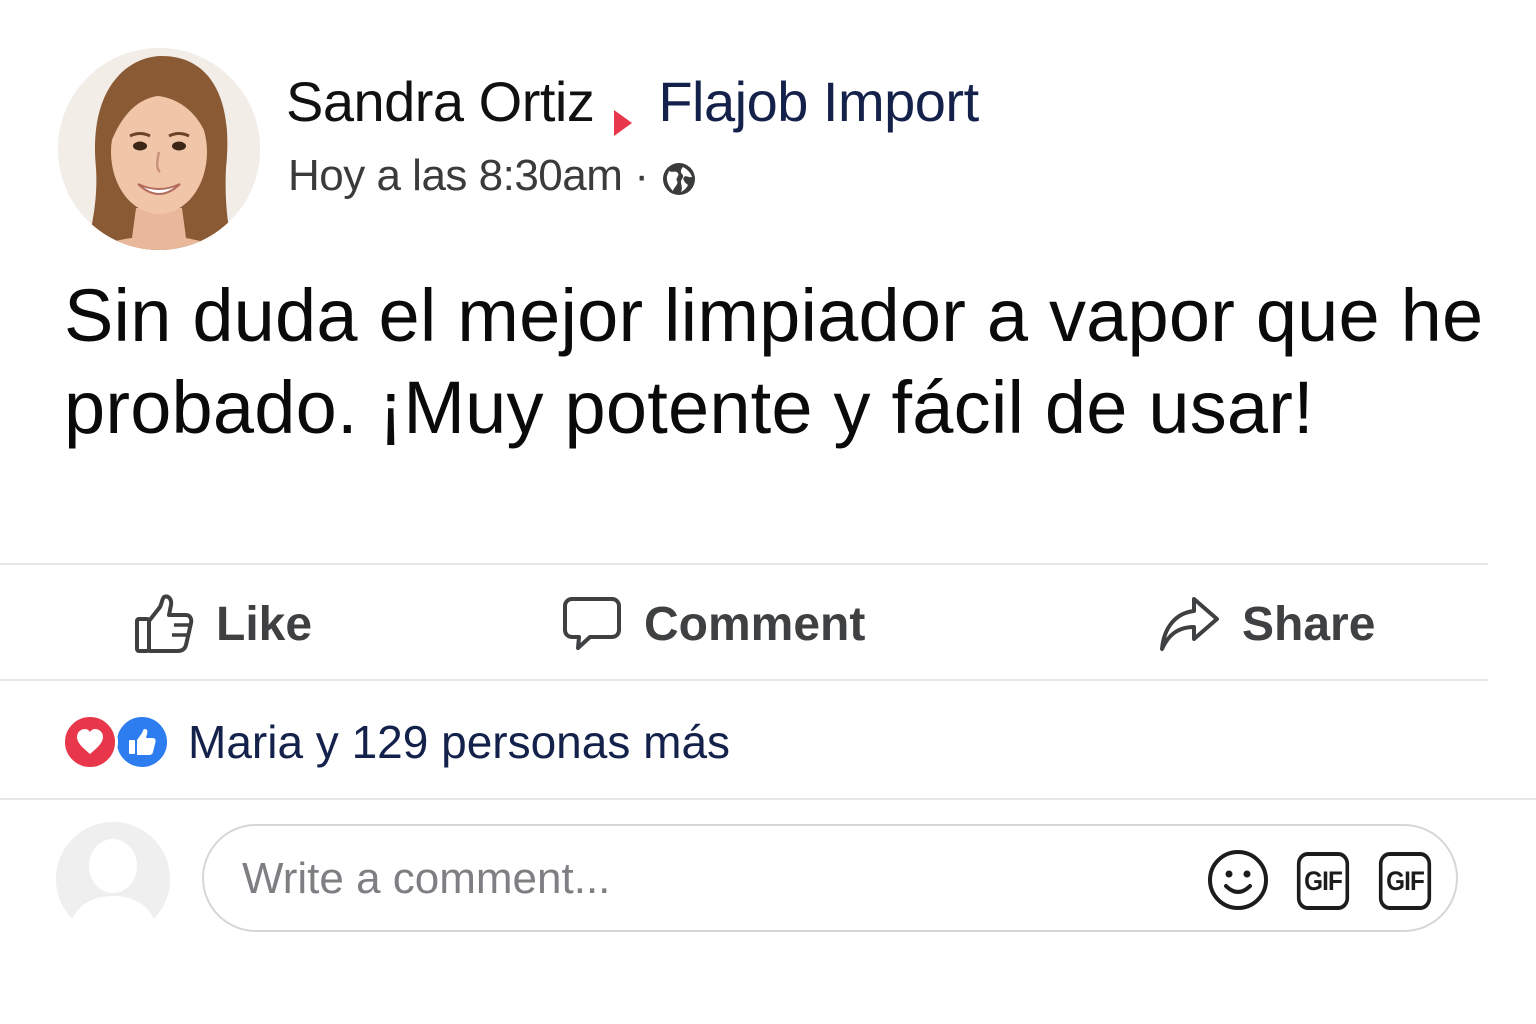  I want to click on love-icon, so click(90, 742).